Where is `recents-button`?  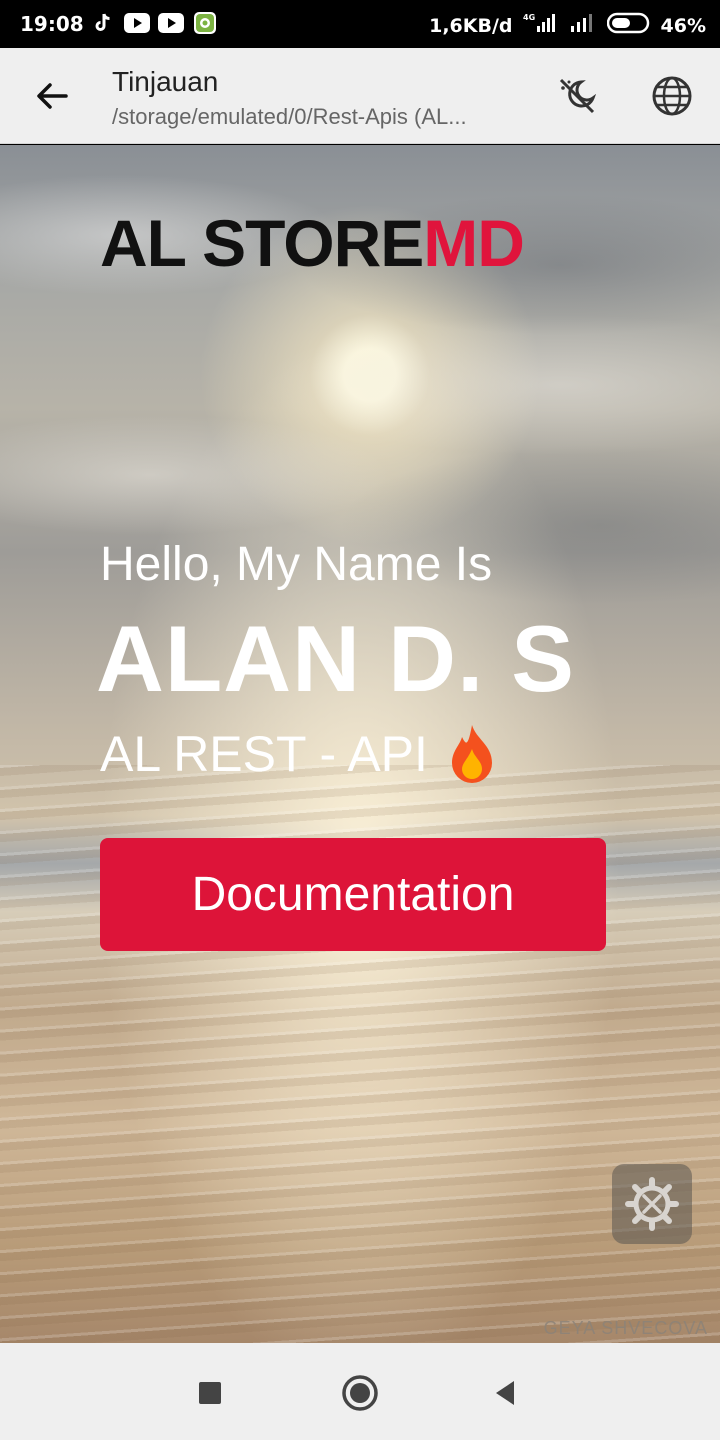
recents-button is located at coordinates (210, 1393).